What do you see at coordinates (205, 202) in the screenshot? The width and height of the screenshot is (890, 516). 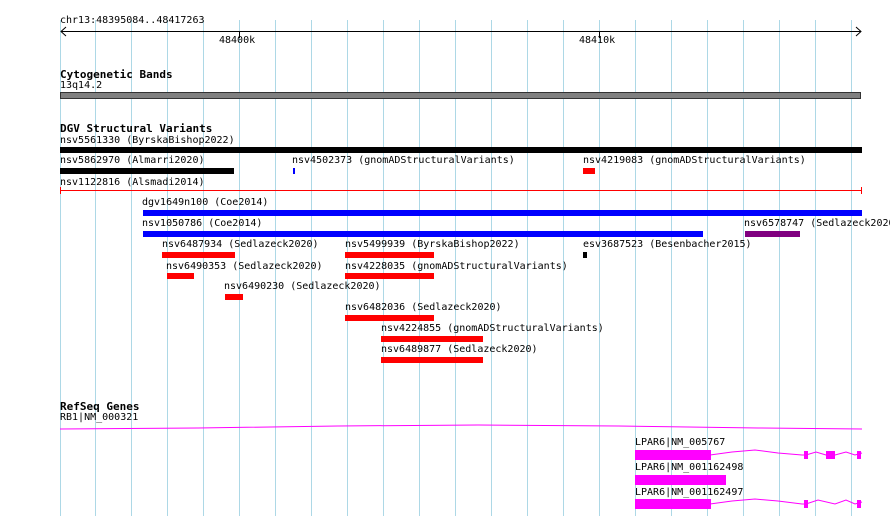 I see `variant-label: dgv1649n100 (Coe2014)` at bounding box center [205, 202].